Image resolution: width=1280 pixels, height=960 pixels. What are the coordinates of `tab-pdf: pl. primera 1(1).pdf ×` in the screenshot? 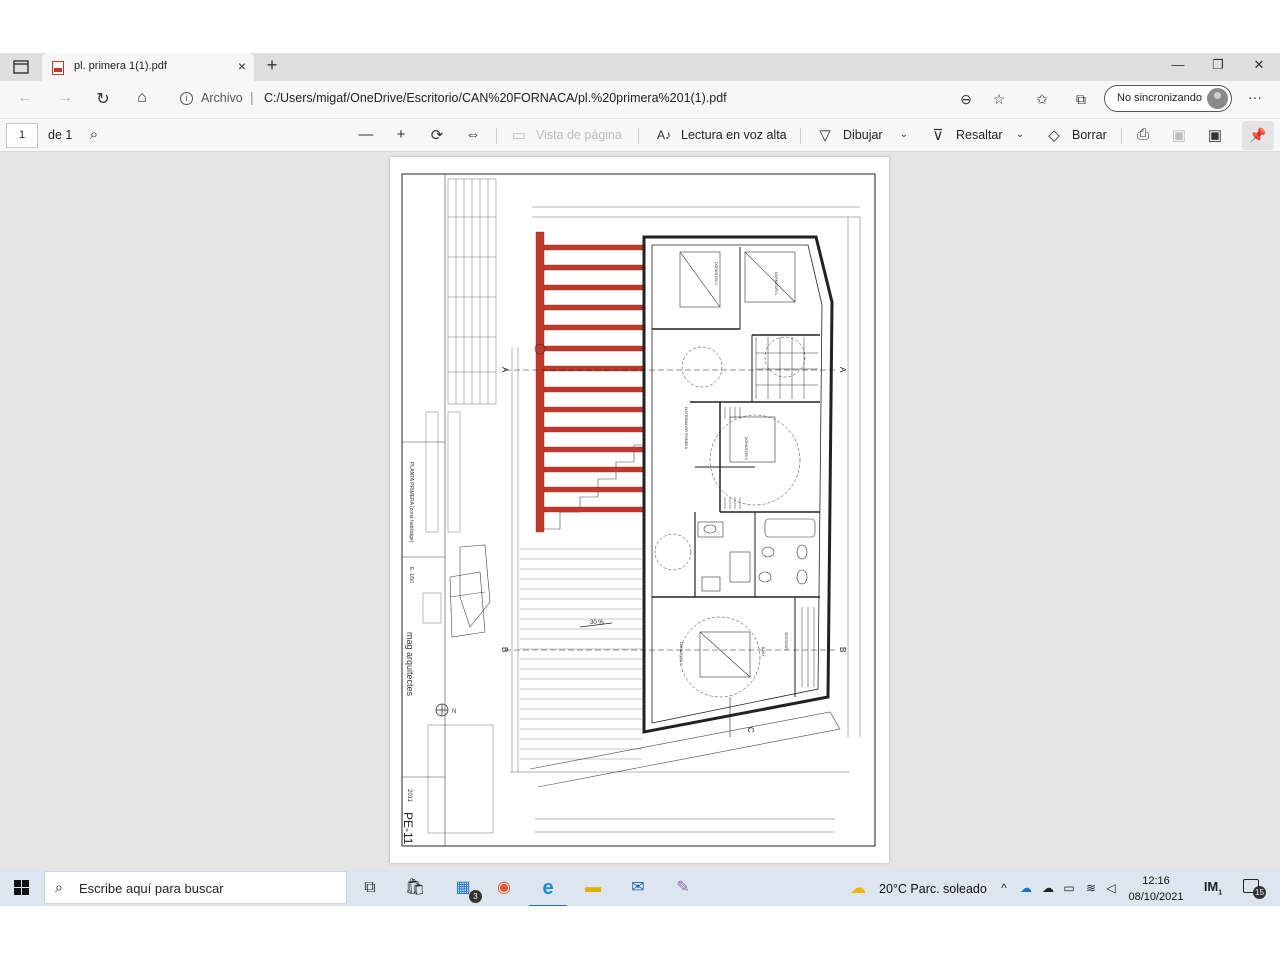 It's located at (148, 67).